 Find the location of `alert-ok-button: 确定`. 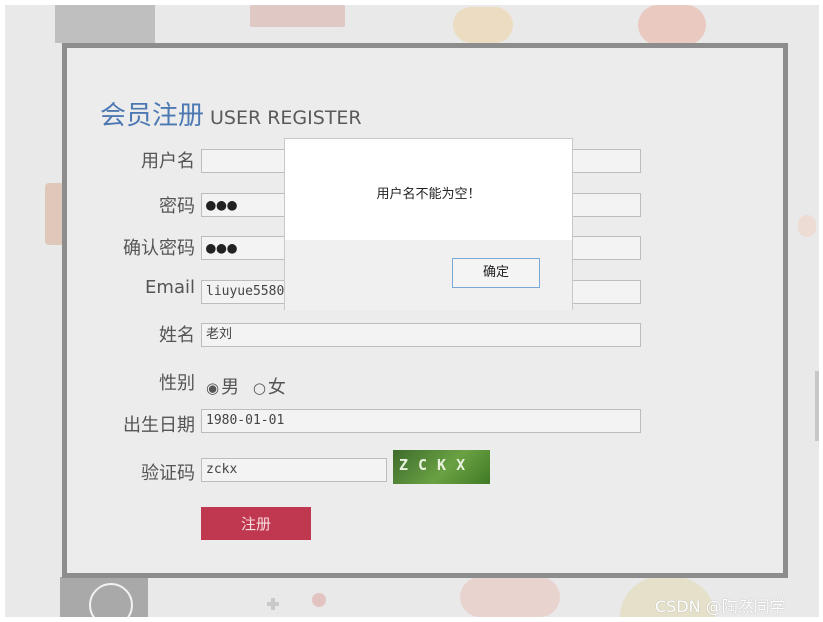

alert-ok-button: 确定 is located at coordinates (496, 273).